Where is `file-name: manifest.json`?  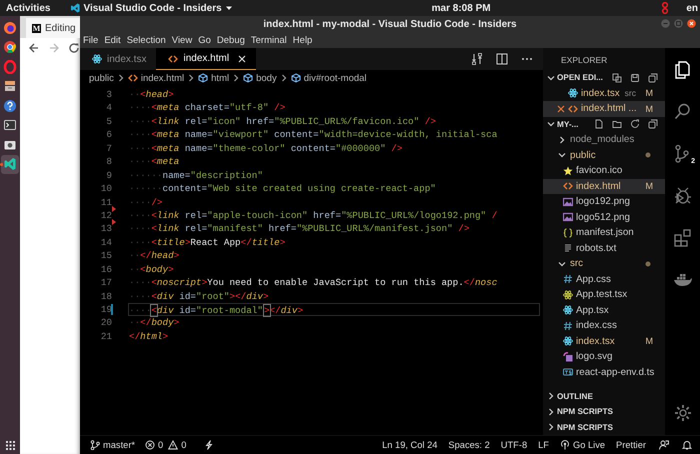
file-name: manifest.json is located at coordinates (605, 232).